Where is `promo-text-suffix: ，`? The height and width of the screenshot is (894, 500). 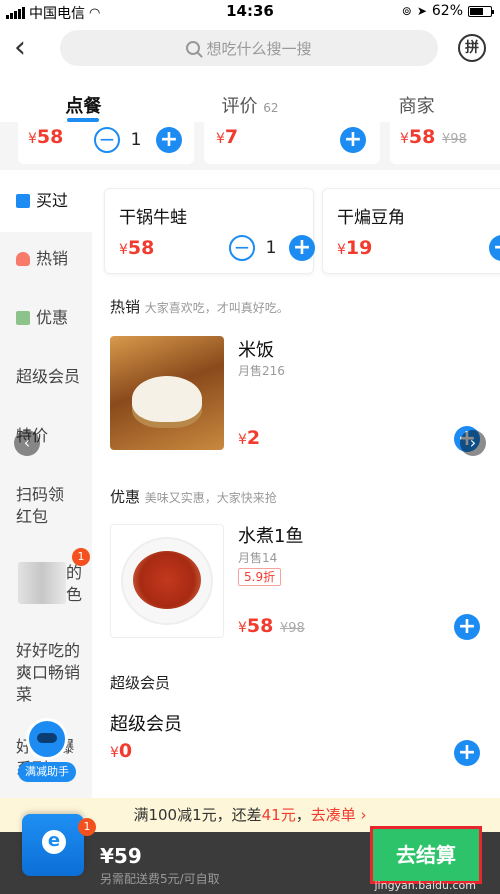
promo-text-suffix: ， is located at coordinates (303, 815).